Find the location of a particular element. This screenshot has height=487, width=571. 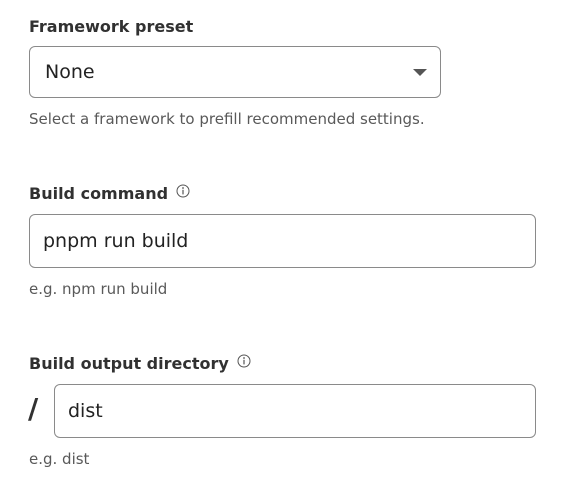

output-directory-prefix: / is located at coordinates (33, 408).